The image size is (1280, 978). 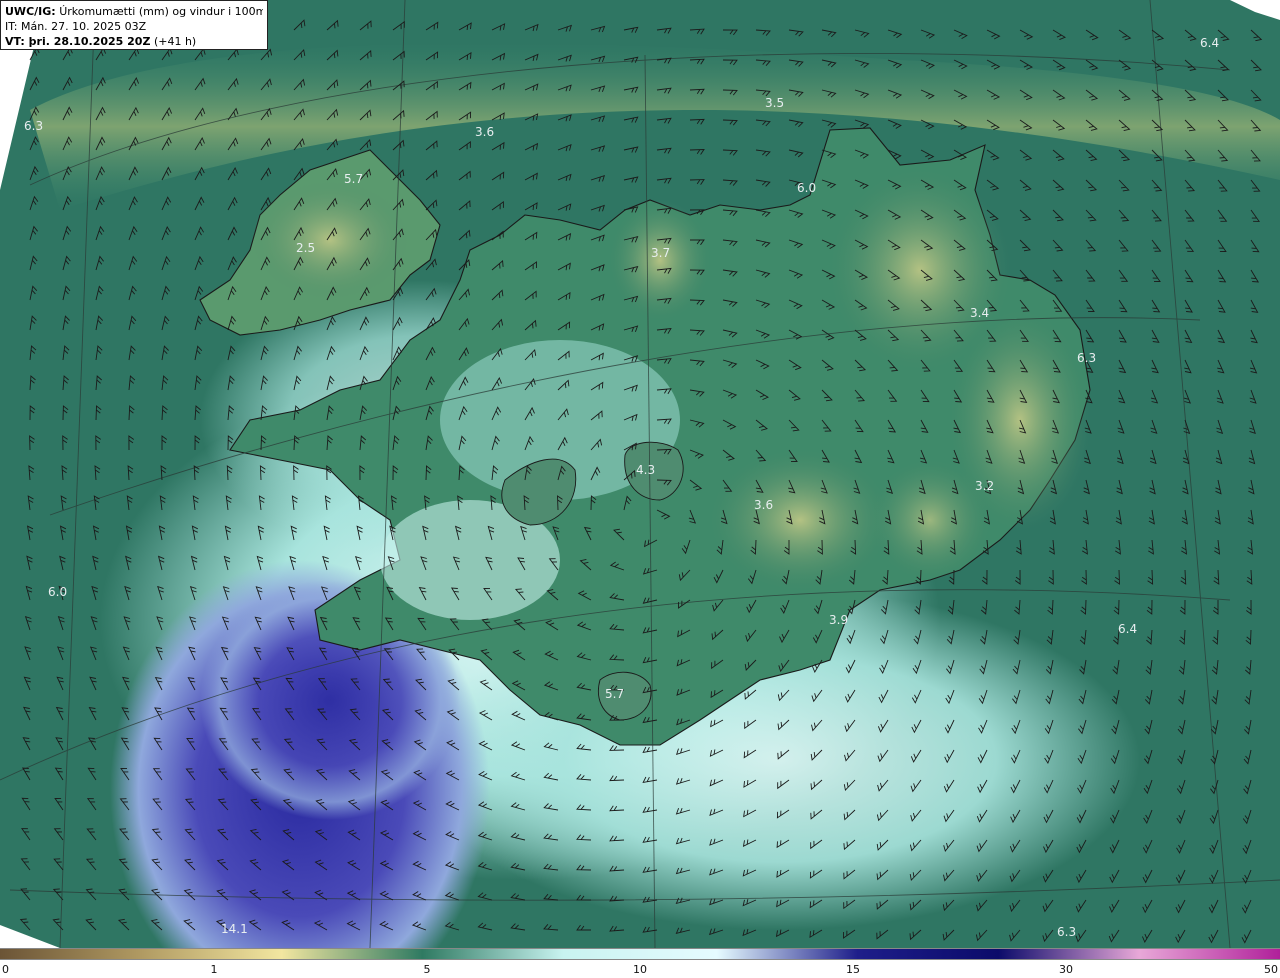 What do you see at coordinates (660, 253) in the screenshot?
I see `map-label: 3.7` at bounding box center [660, 253].